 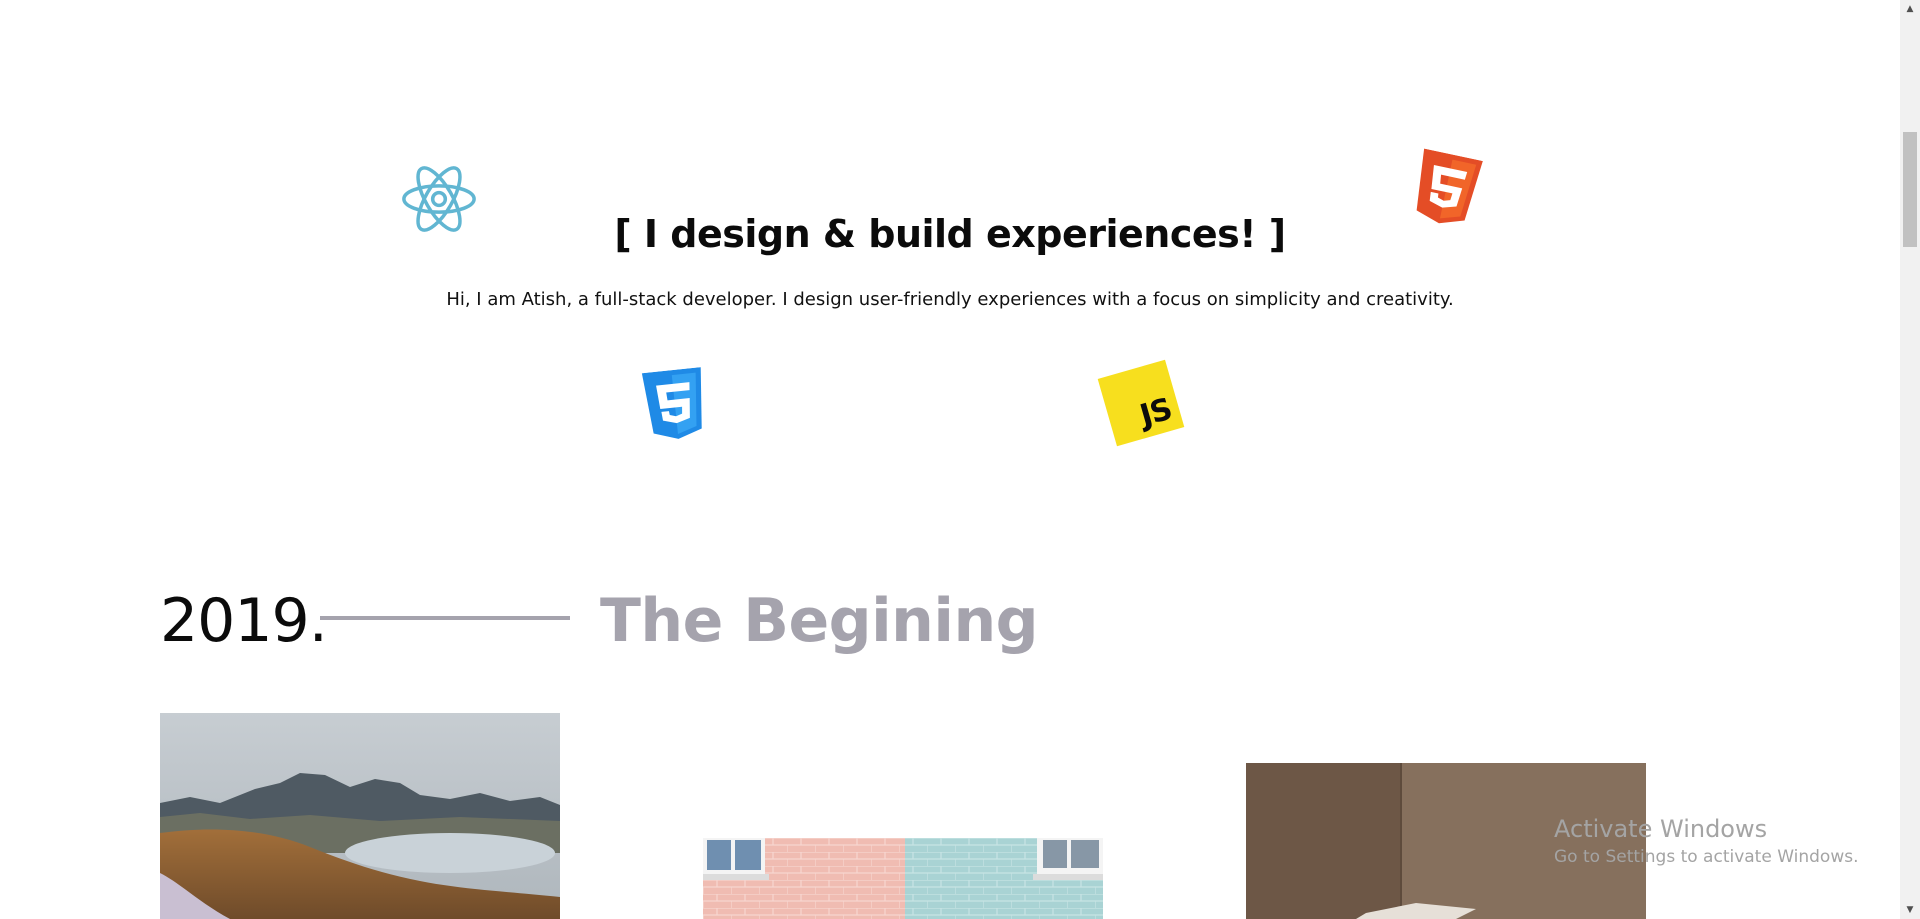 I want to click on javascript-icon: JS, so click(x=1141, y=403).